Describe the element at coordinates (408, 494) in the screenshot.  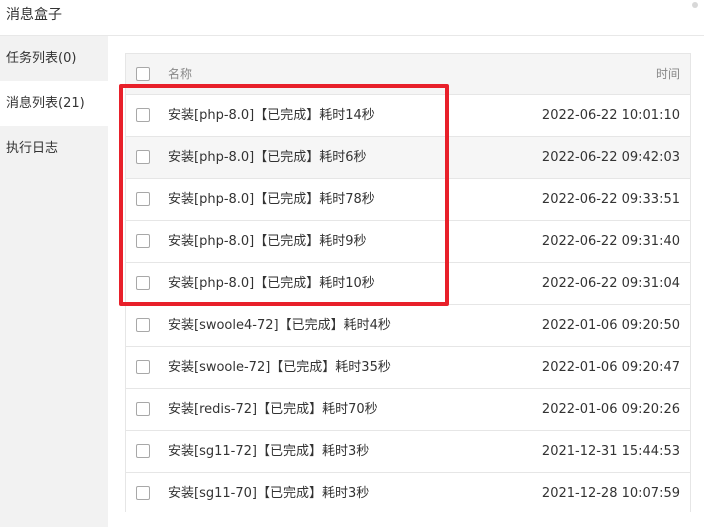
I see `table-row: 安装[sg11-70]【已完成】耗时3秒 2021-12-28 10:07:59` at that location.